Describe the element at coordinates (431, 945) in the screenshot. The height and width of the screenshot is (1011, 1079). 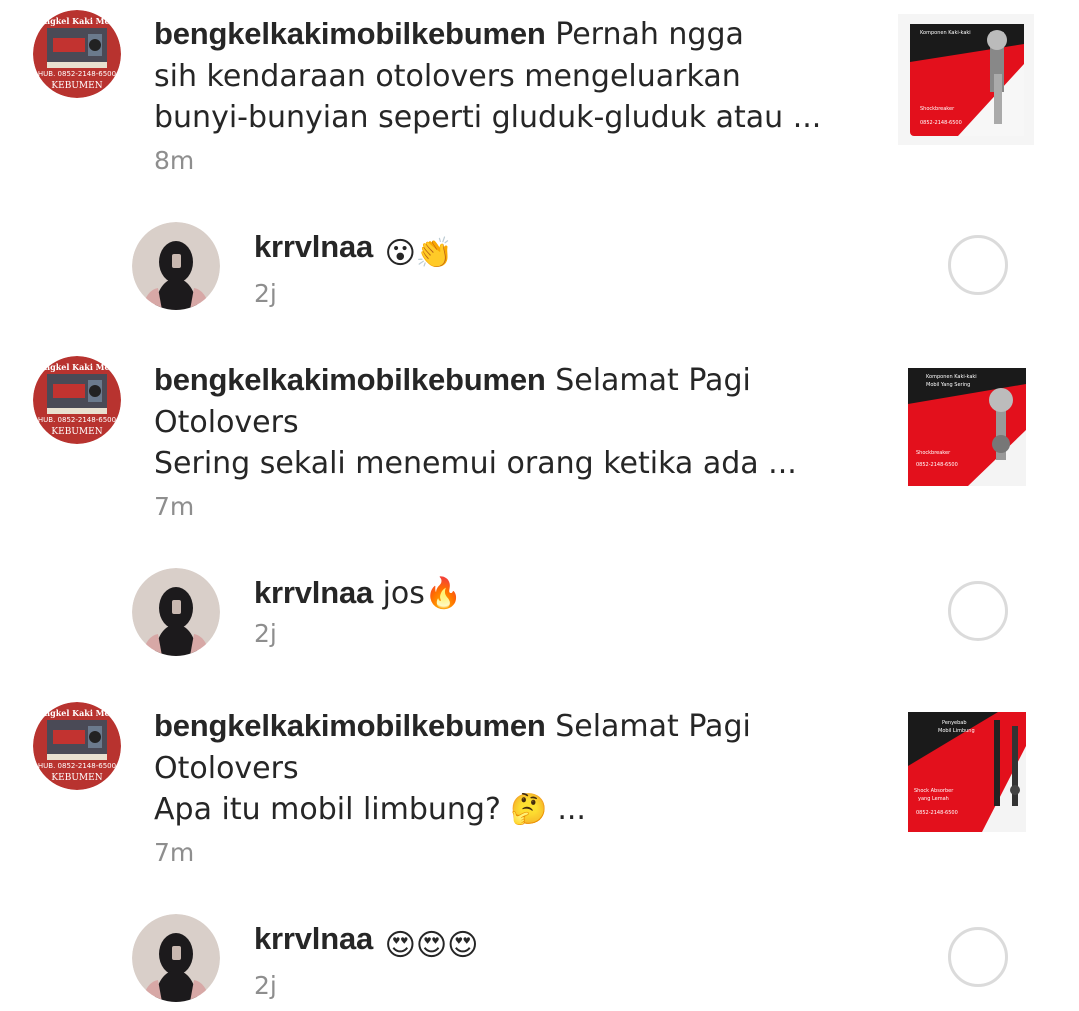
I see `reply-comment: 😍😍😍` at that location.